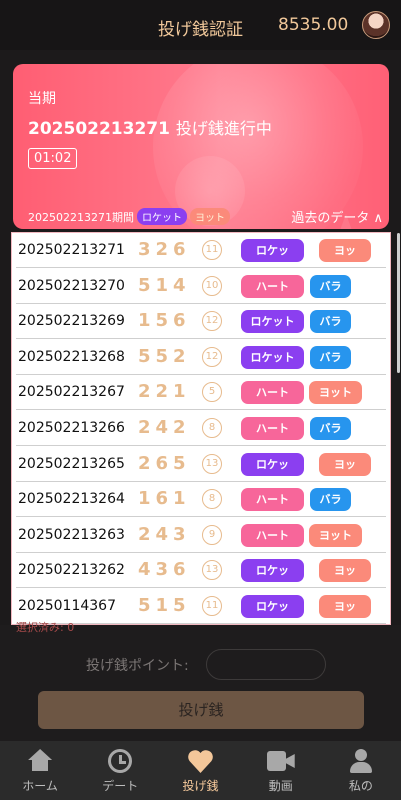  What do you see at coordinates (164, 534) in the screenshot?
I see `row-numbers: 243` at bounding box center [164, 534].